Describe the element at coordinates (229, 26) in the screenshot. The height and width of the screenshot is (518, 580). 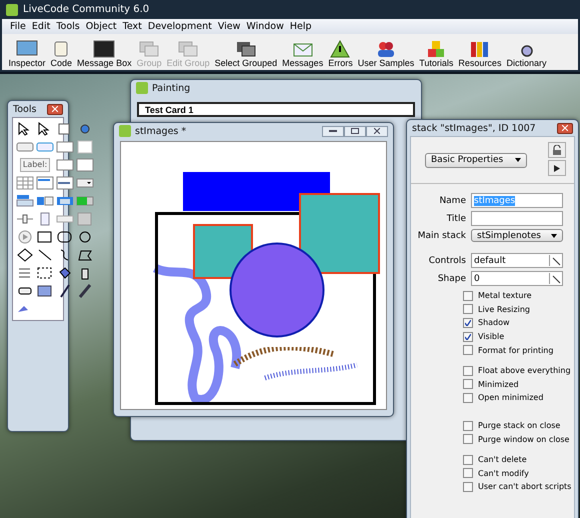
I see `menu-item: View` at that location.